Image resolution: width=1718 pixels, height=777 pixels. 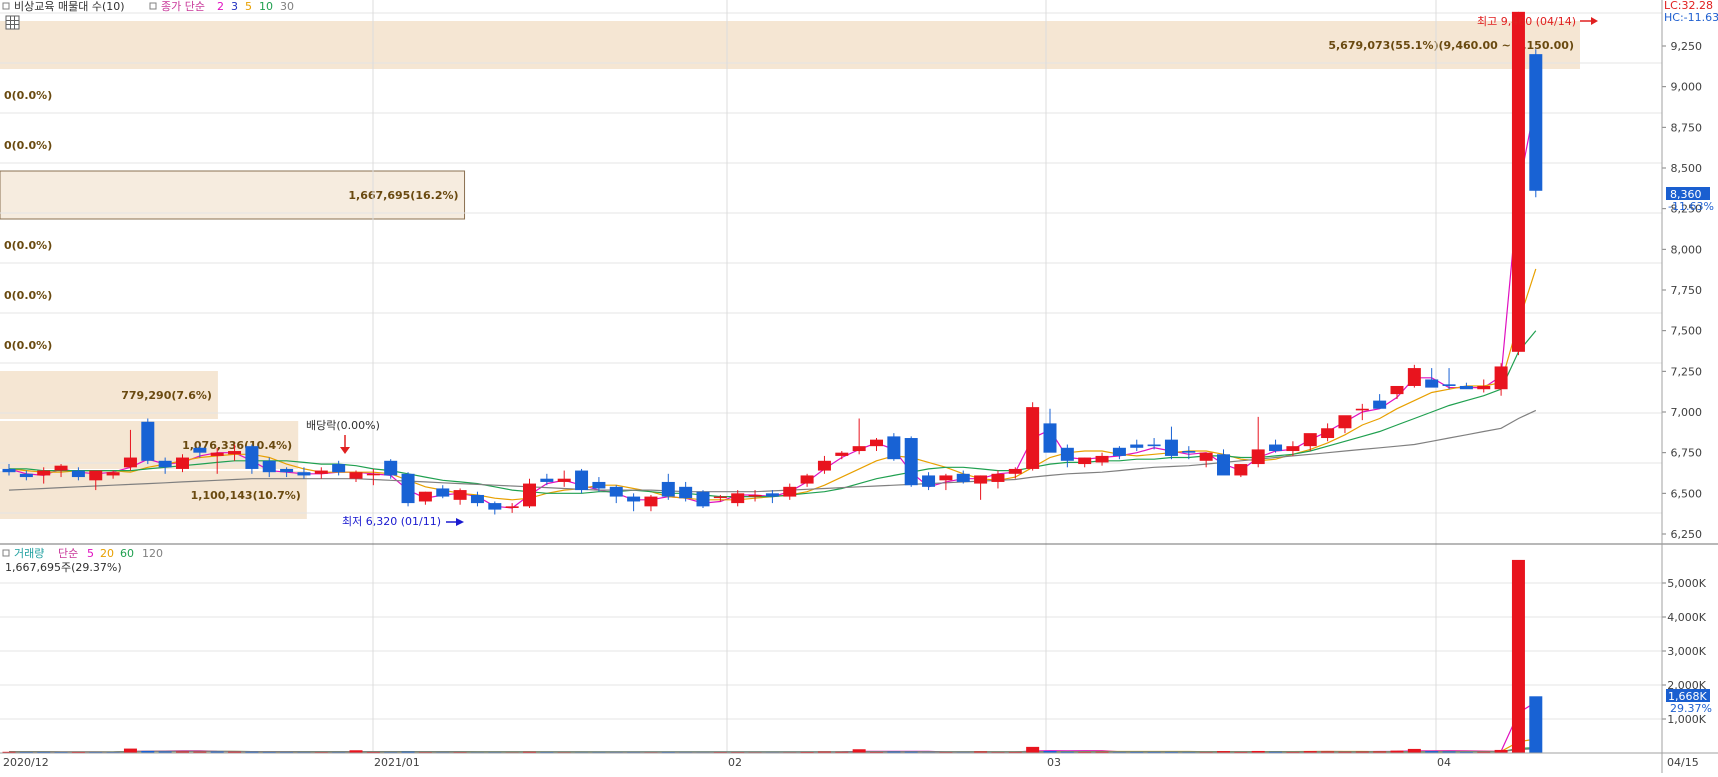 I want to click on price-axis-label: 8,000, so click(x=1687, y=249).